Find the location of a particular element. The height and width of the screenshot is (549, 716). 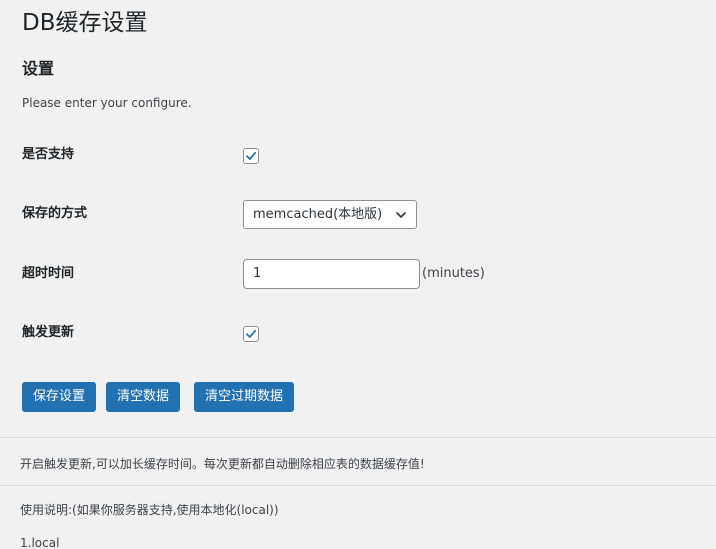

timeout-unit: (minutes) is located at coordinates (453, 273).